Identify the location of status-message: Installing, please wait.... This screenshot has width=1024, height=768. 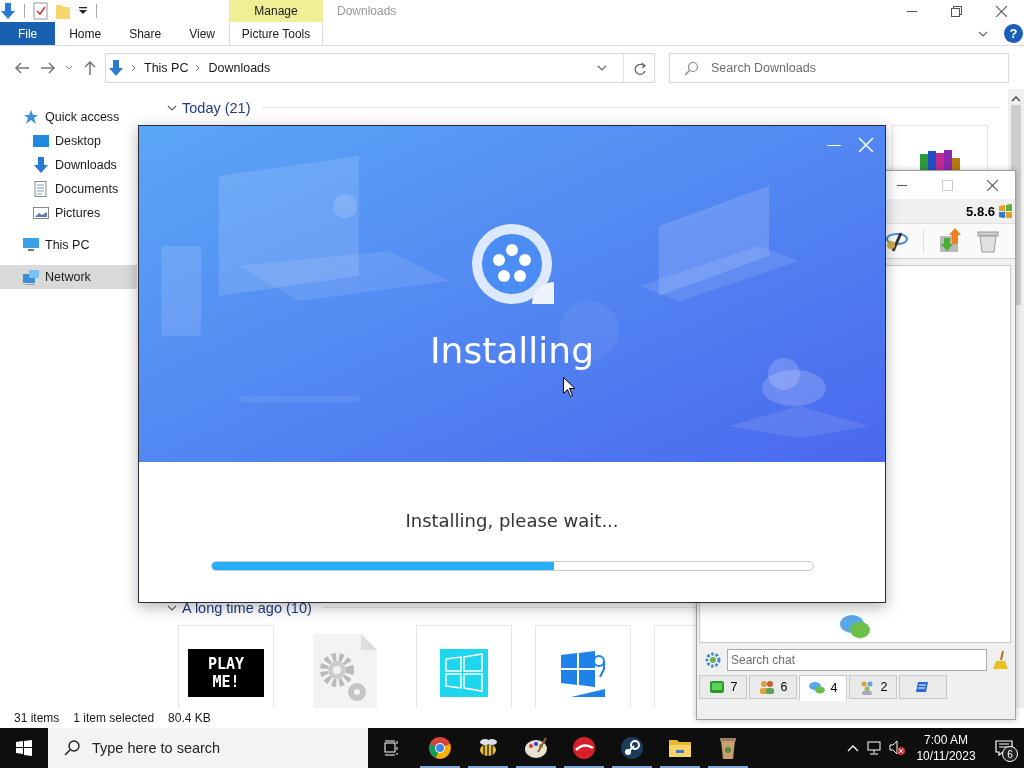
(512, 520).